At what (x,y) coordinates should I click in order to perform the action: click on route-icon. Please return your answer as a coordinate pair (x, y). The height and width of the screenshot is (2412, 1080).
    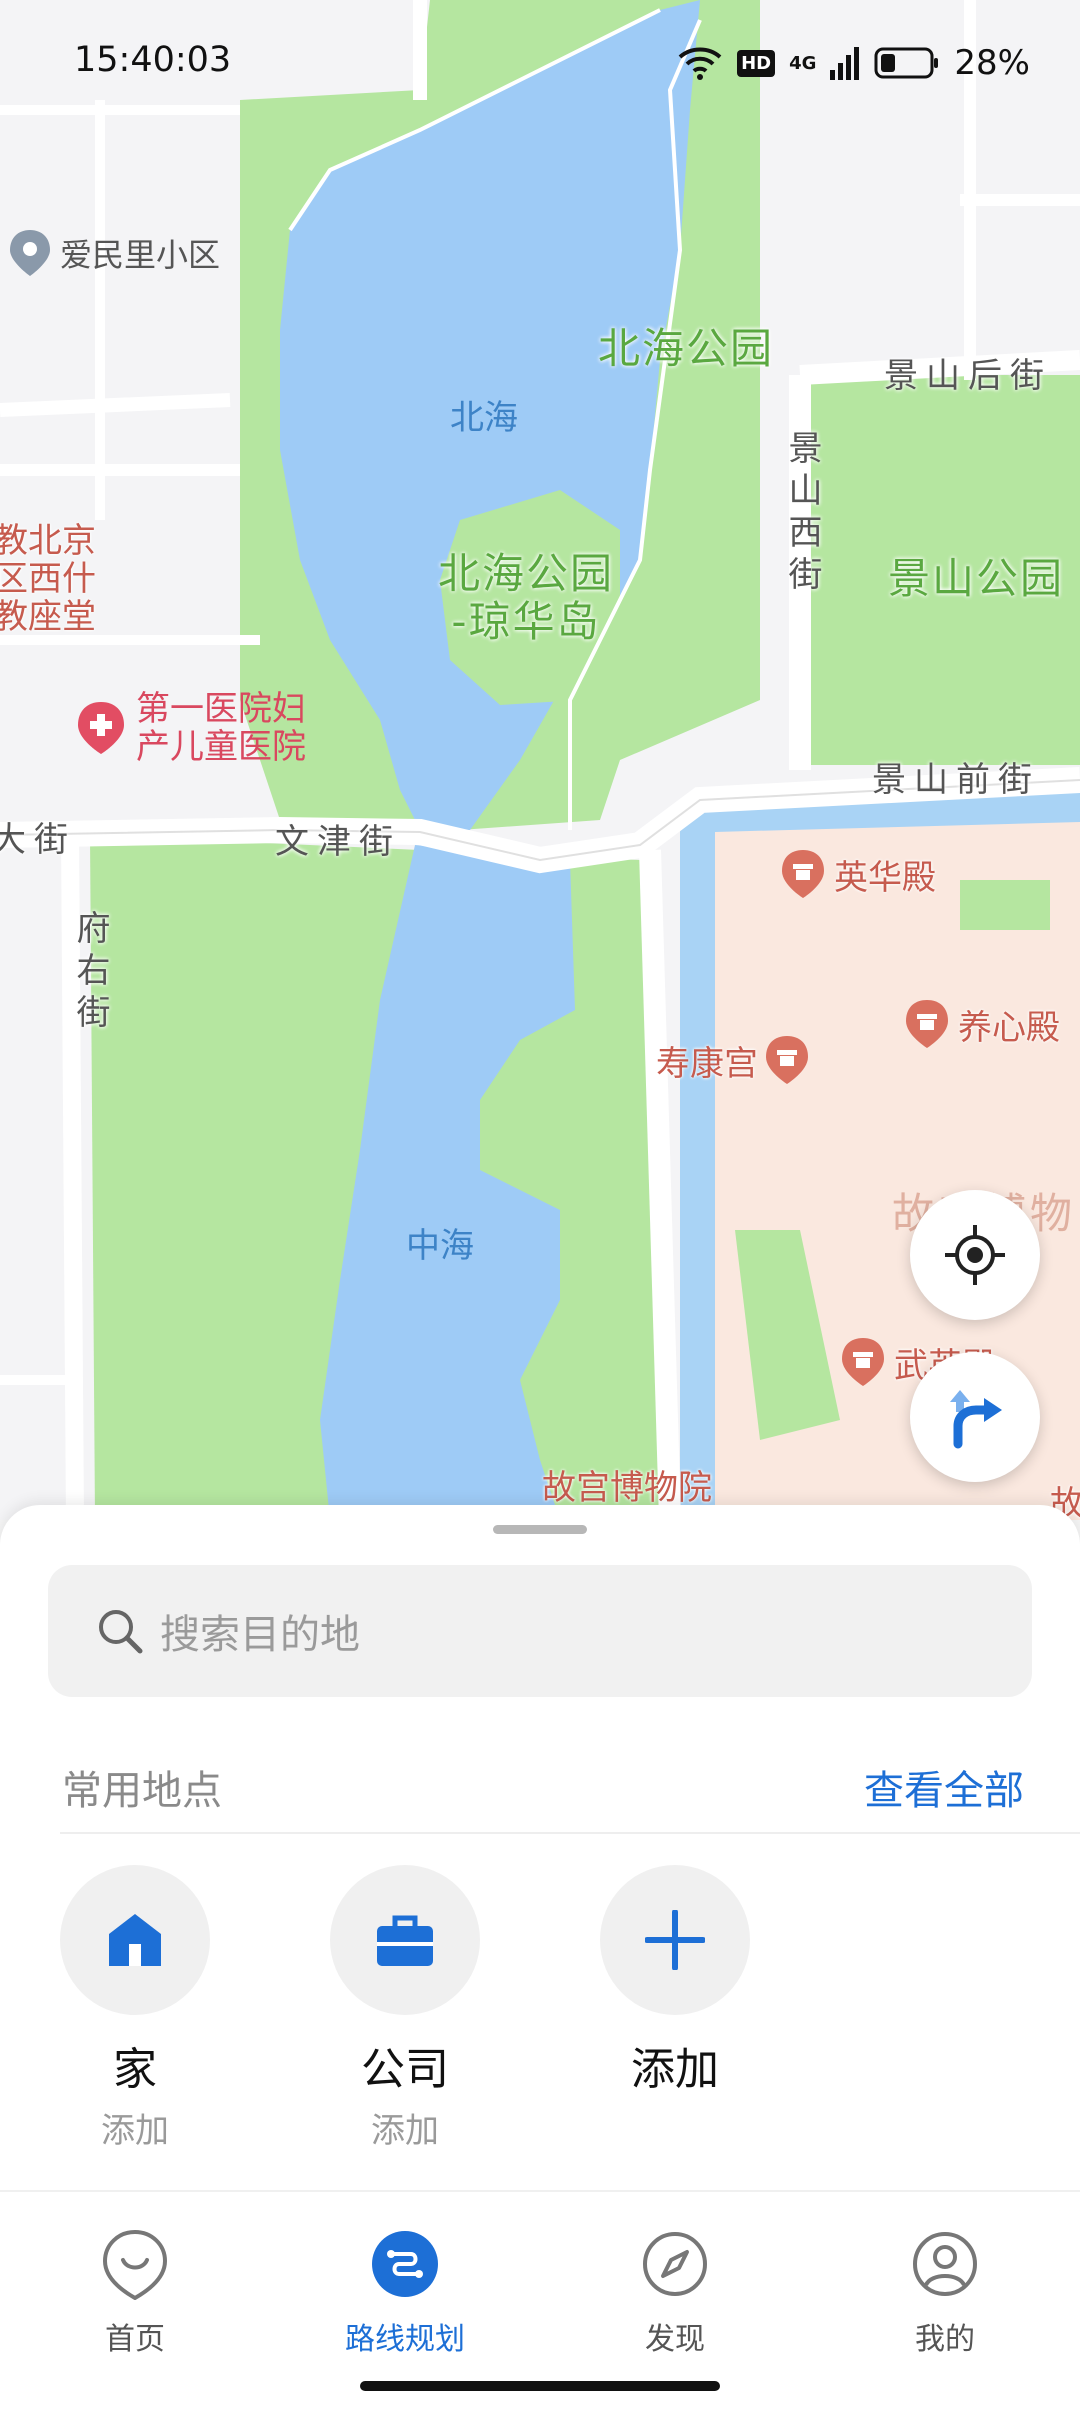
    Looking at the image, I should click on (405, 2264).